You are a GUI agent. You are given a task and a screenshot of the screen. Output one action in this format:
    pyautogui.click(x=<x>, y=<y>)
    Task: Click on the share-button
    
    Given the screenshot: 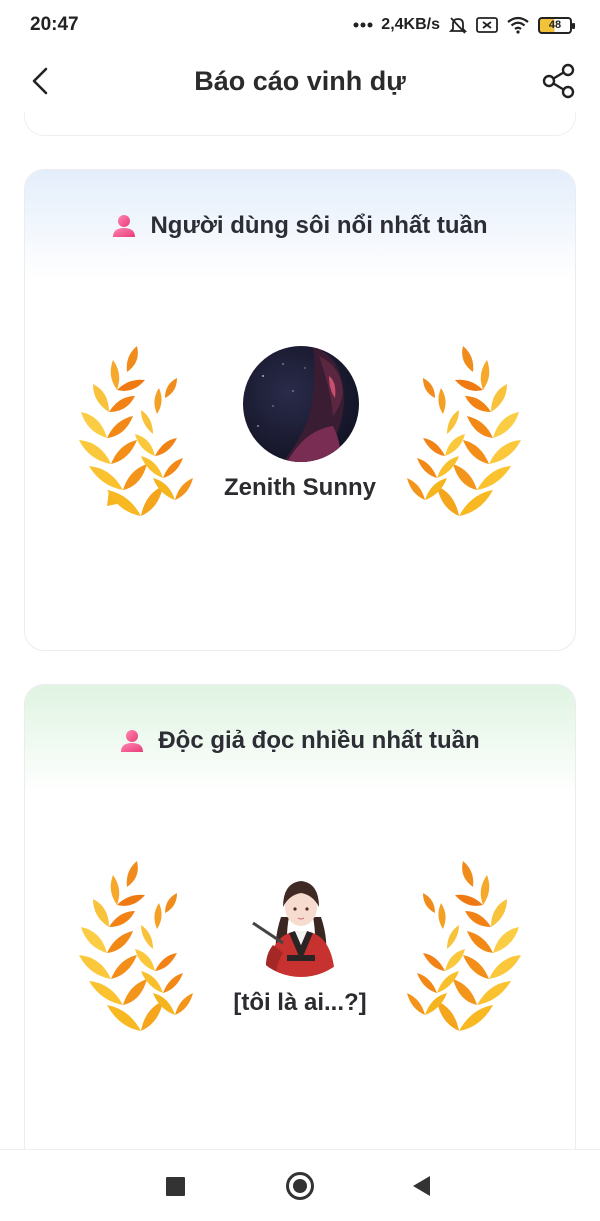 What is the action you would take?
    pyautogui.click(x=559, y=81)
    